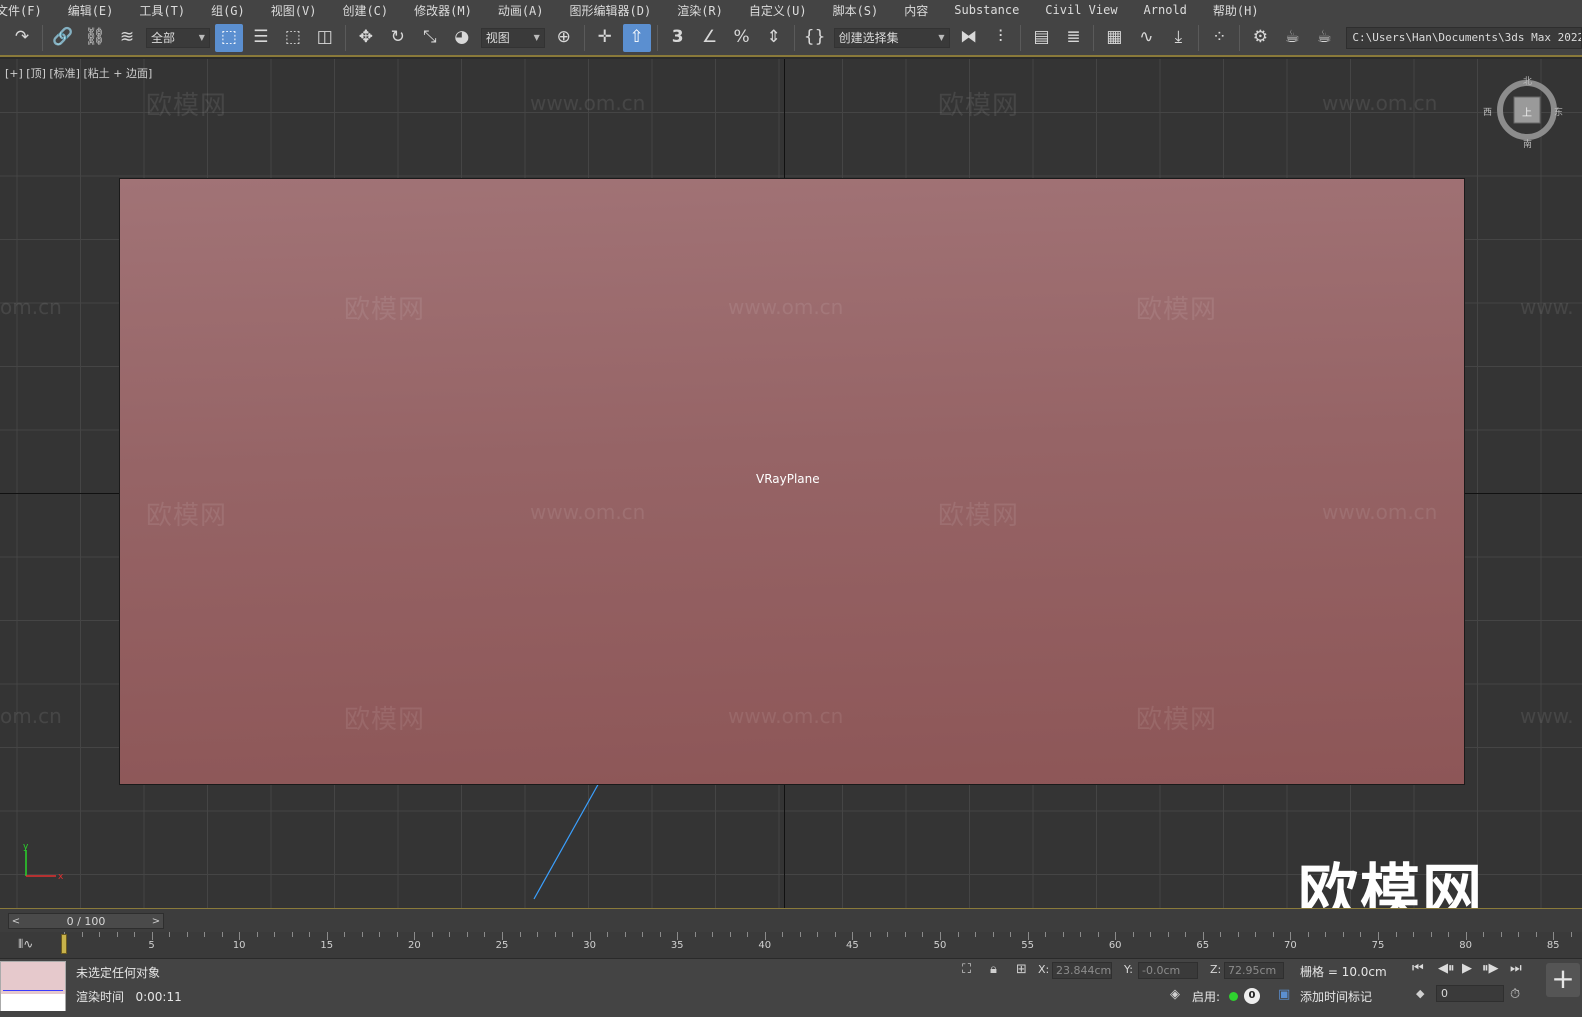 Image resolution: width=1582 pixels, height=1017 pixels. Describe the element at coordinates (1219, 38) in the screenshot. I see `material-editor-button: ⁘` at that location.